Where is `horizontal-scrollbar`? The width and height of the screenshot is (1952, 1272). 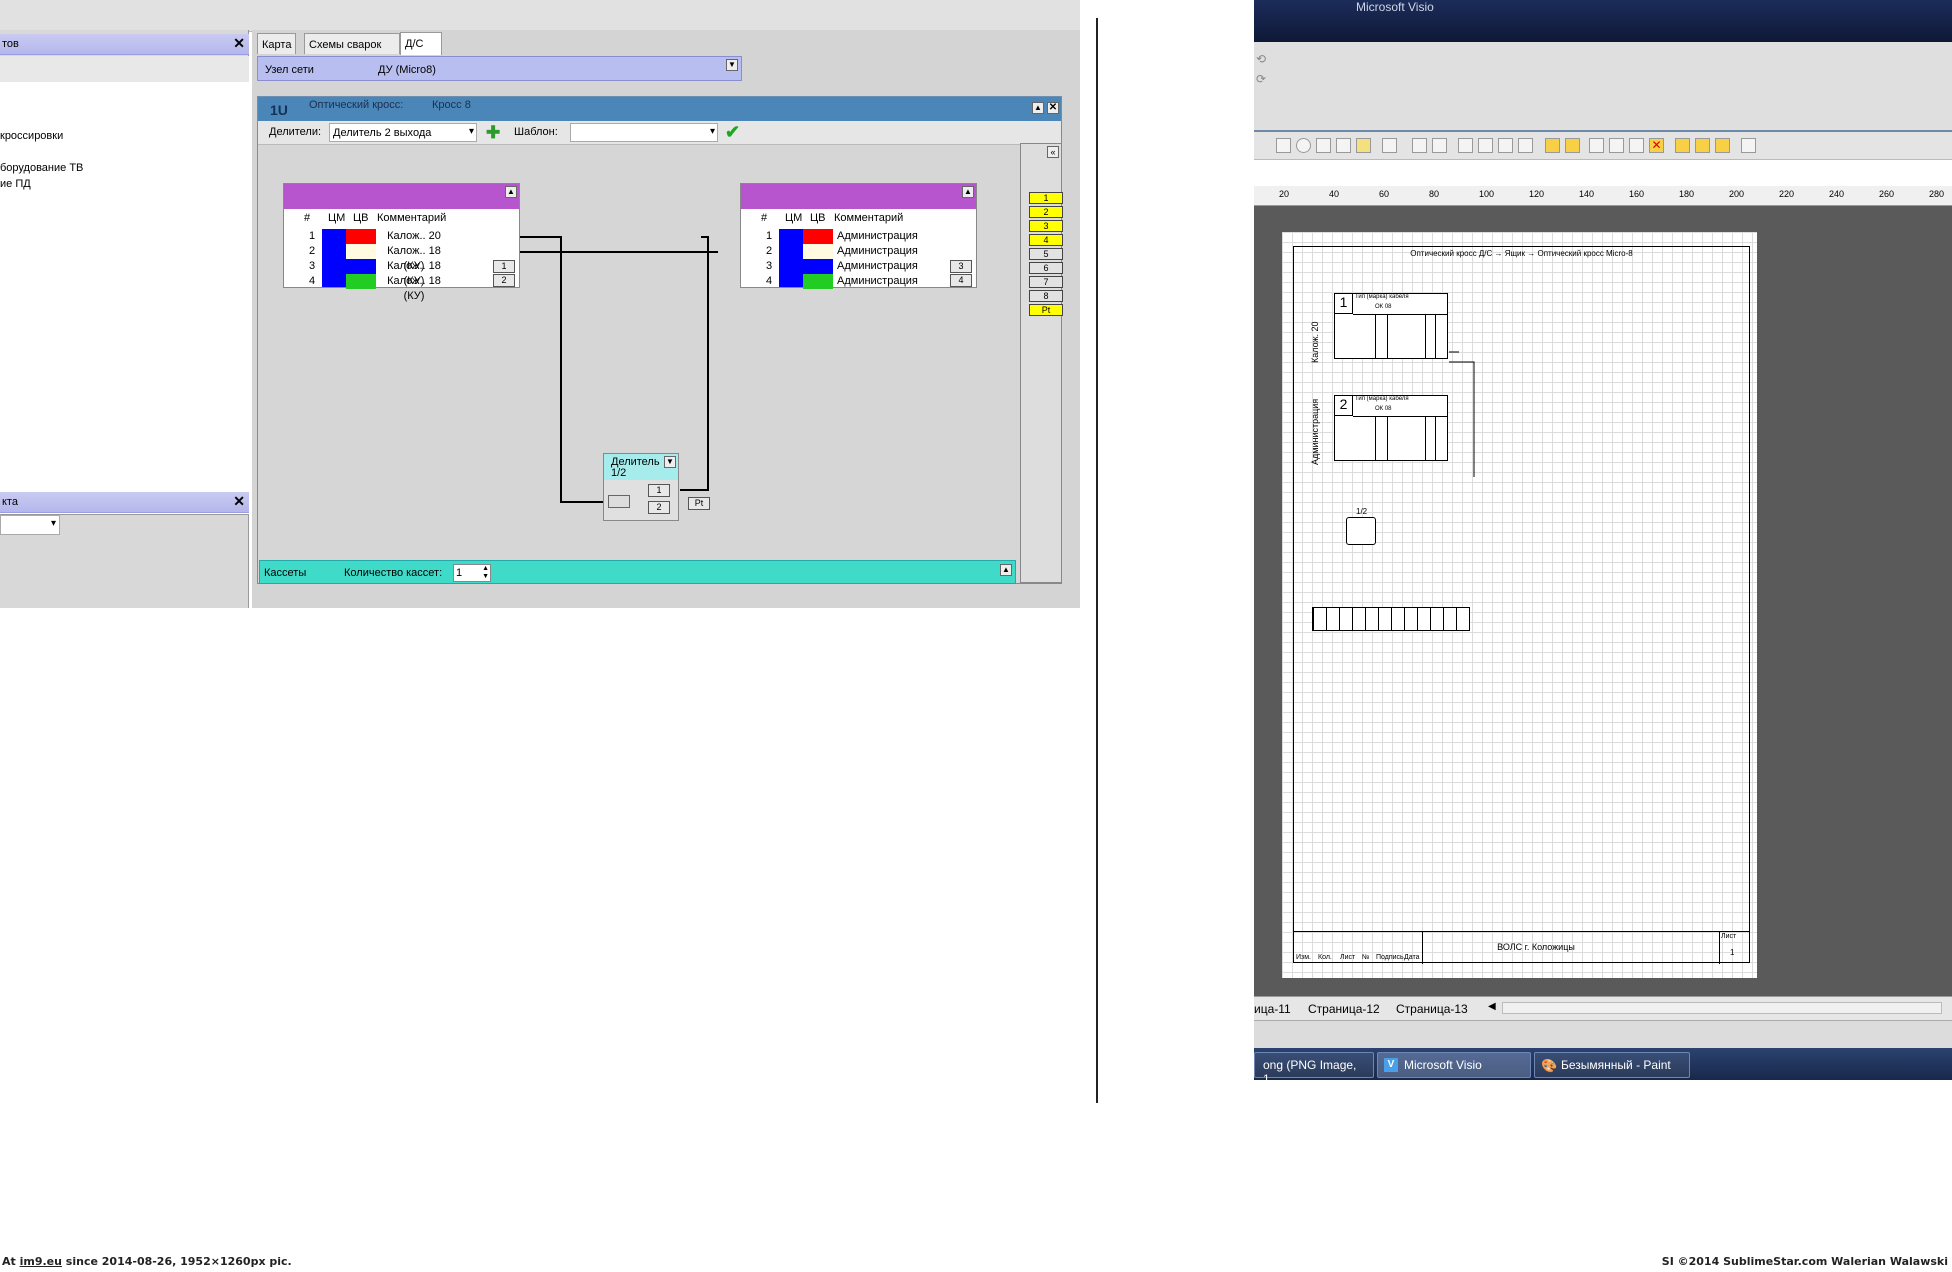 horizontal-scrollbar is located at coordinates (1722, 1008).